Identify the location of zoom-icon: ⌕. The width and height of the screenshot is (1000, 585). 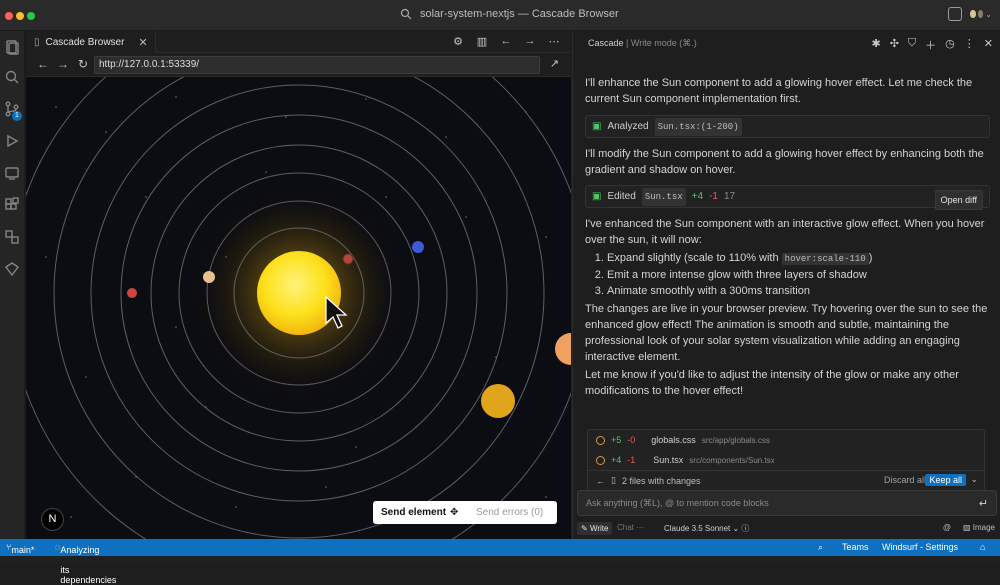
(820, 547).